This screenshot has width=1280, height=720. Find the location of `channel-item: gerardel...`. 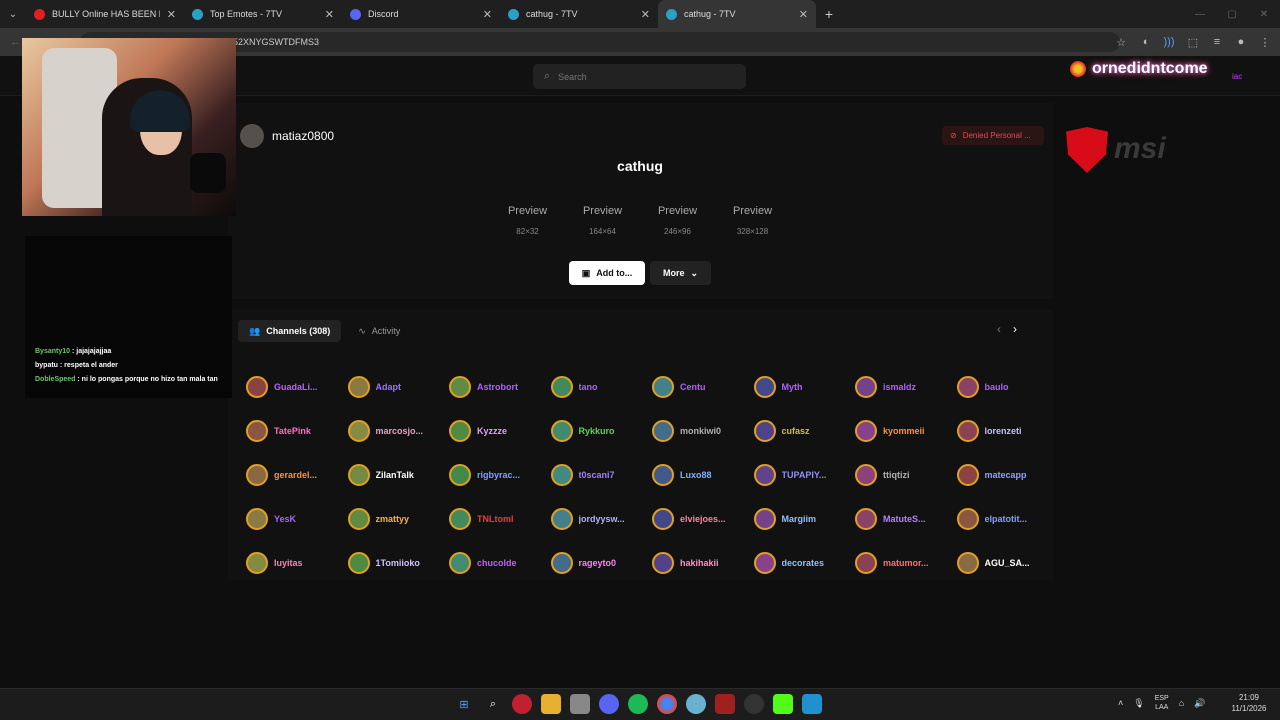

channel-item: gerardel... is located at coordinates (297, 475).